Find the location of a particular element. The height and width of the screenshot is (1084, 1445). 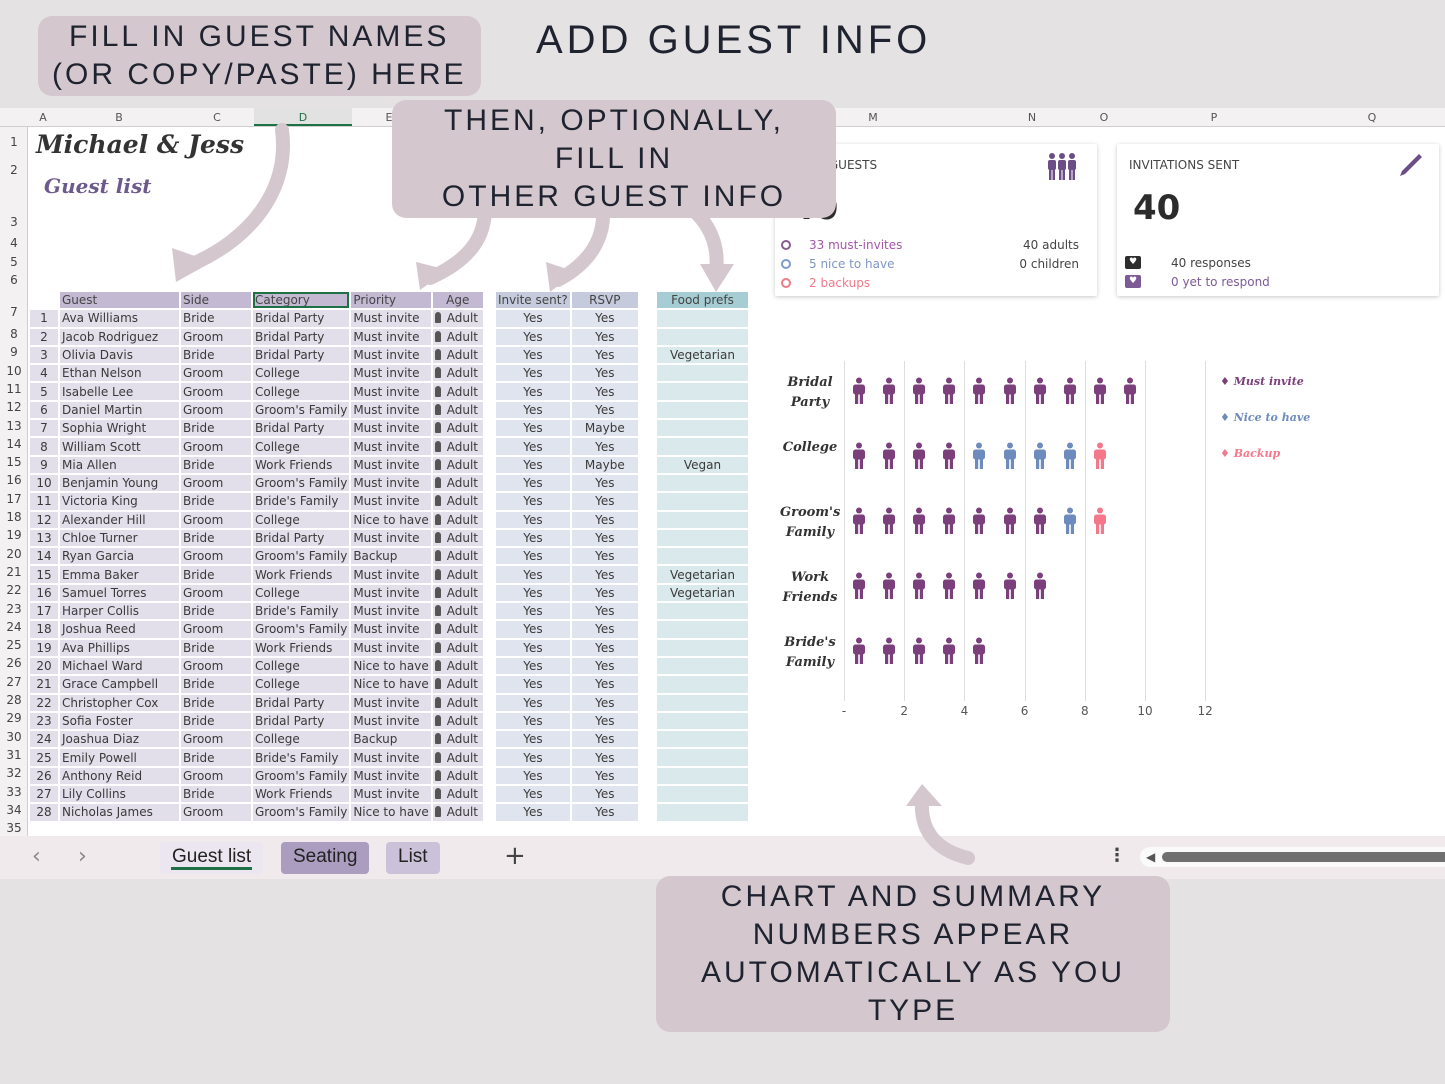

row-header: 3 is located at coordinates (14, 222).